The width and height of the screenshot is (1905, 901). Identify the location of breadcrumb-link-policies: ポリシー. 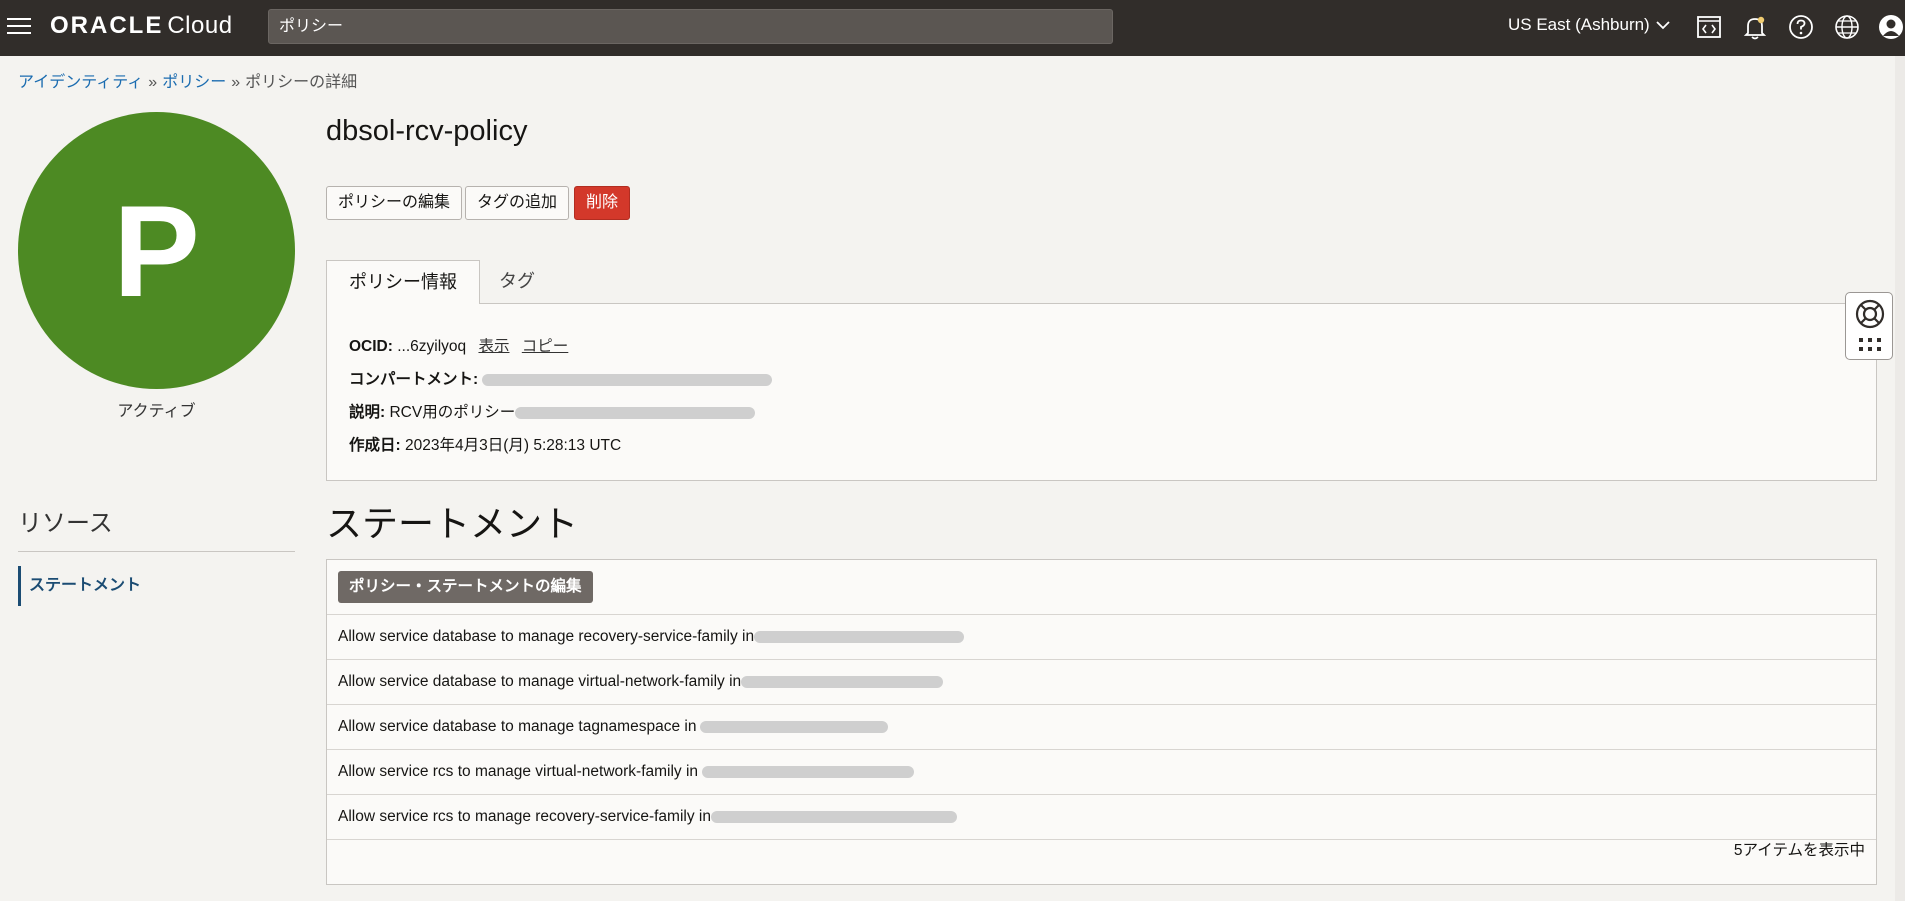
(194, 82).